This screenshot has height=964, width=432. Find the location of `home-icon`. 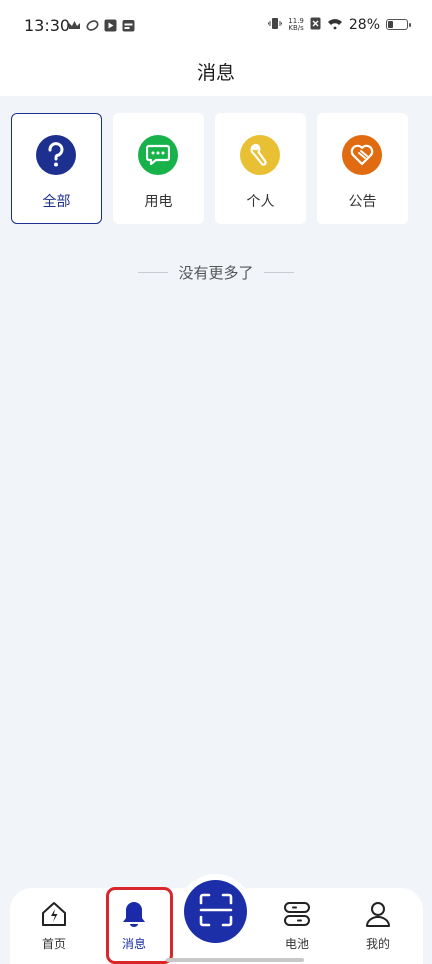

home-icon is located at coordinates (54, 914).